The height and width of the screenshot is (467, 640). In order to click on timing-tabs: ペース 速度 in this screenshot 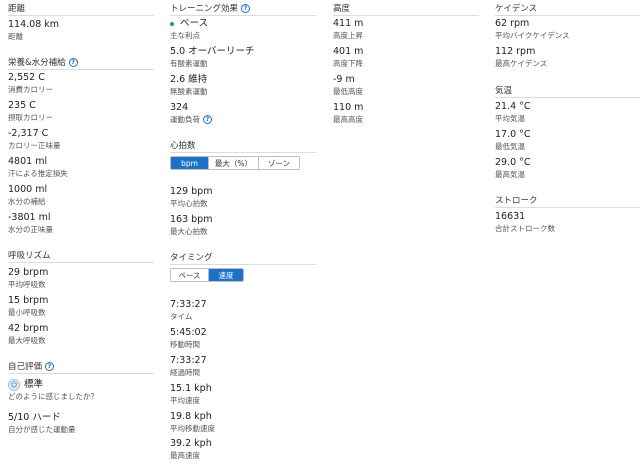, I will do `click(207, 275)`.